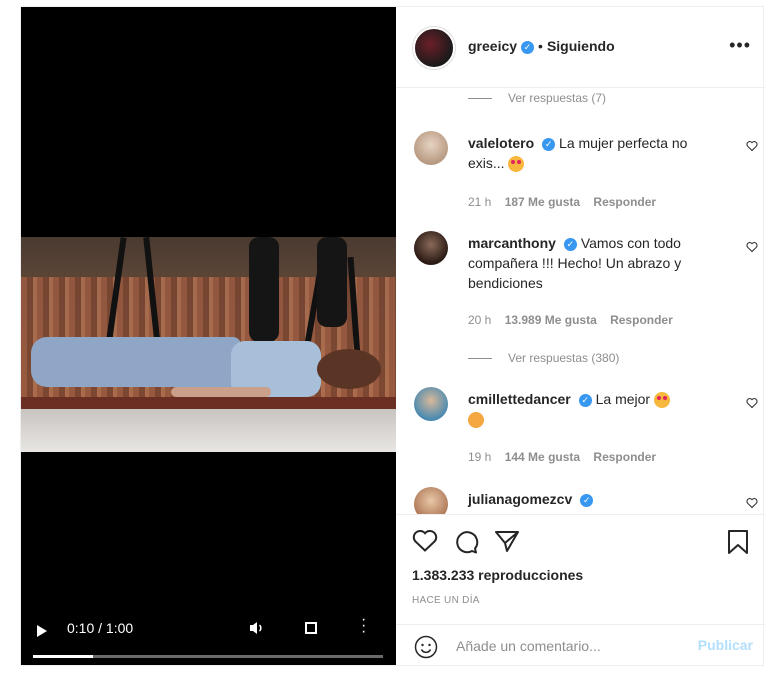 The image size is (768, 677). I want to click on comment-username: cmillettedancer, so click(519, 399).